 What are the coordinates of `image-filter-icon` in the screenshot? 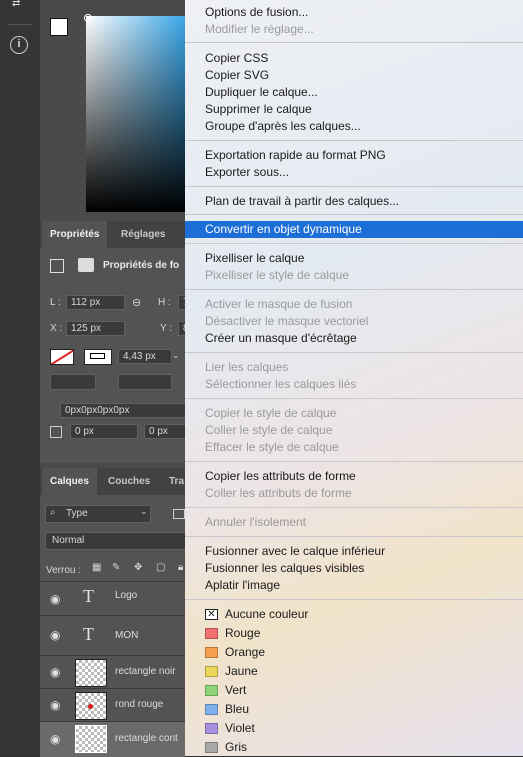 It's located at (179, 514).